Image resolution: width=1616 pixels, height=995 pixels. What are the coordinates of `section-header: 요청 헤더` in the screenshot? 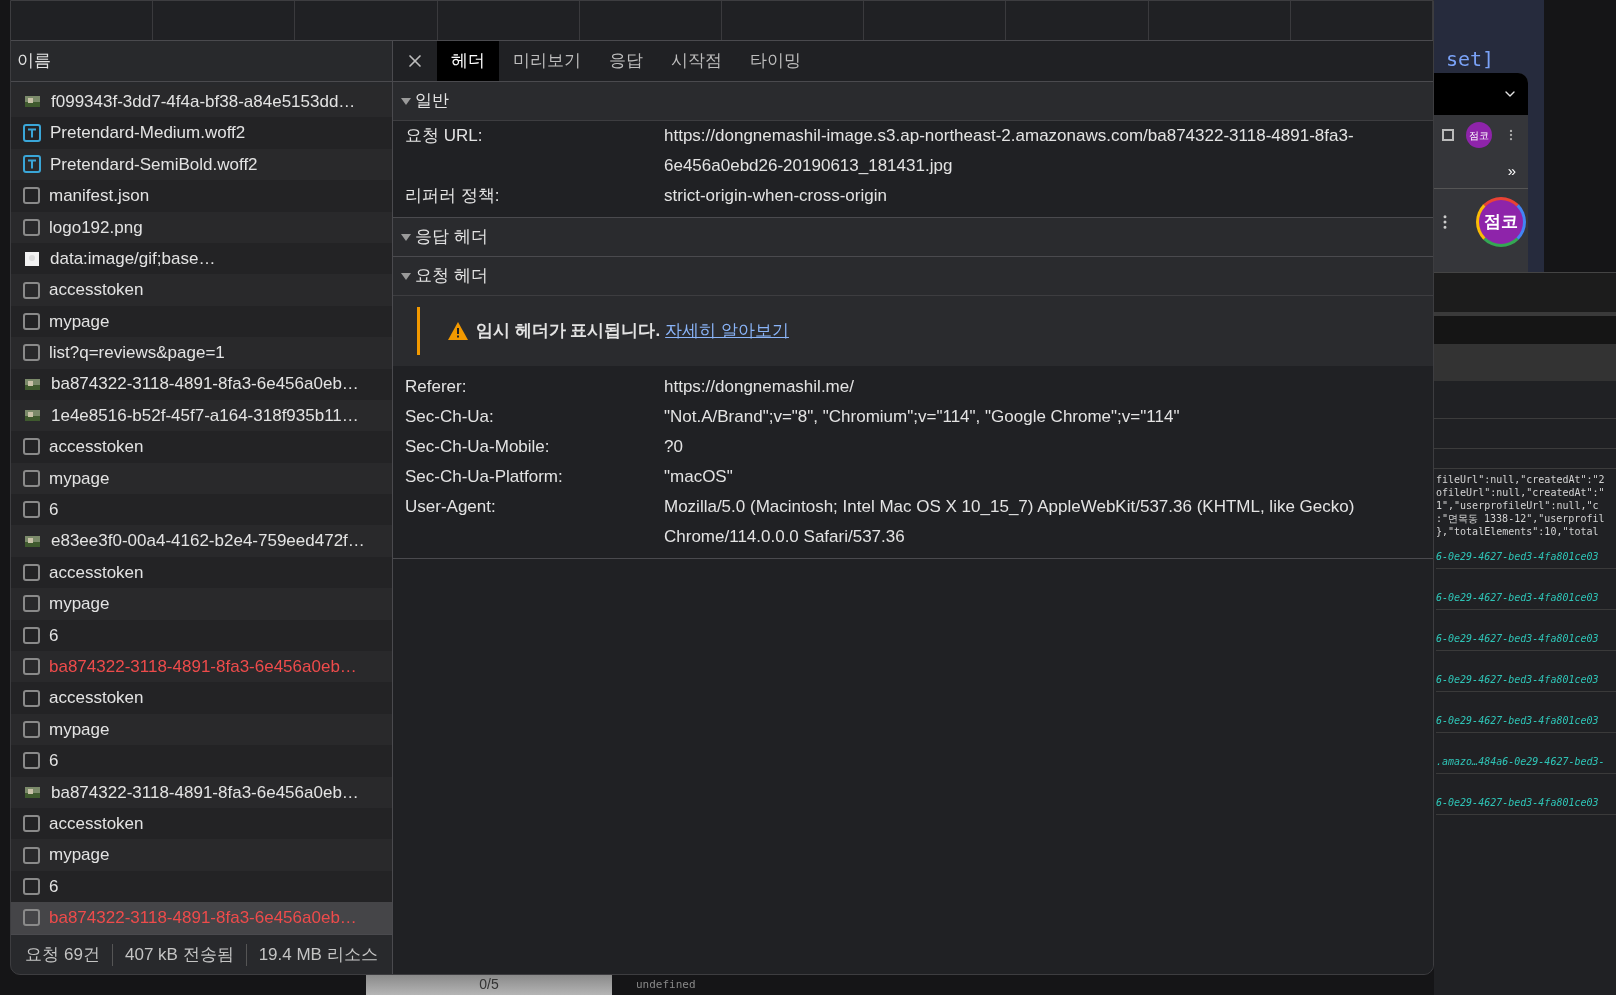 It's located at (913, 276).